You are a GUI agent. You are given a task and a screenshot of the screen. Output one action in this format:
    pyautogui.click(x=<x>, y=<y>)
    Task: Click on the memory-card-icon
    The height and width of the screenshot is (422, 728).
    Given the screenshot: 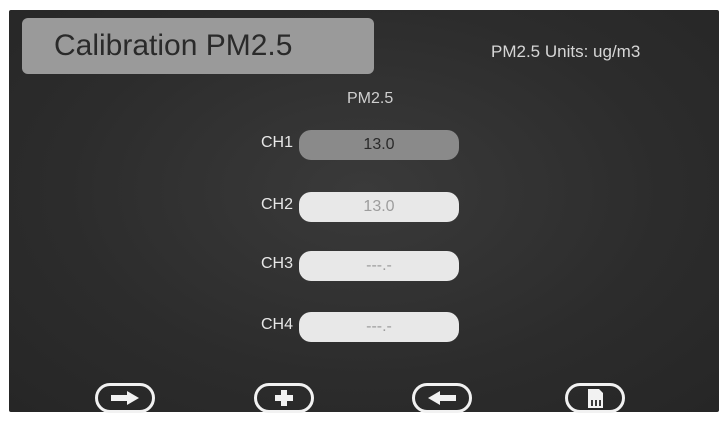 What is the action you would take?
    pyautogui.click(x=595, y=398)
    